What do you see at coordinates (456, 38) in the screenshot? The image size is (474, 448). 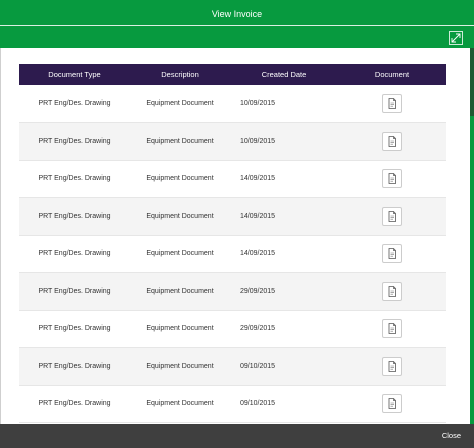 I see `expand-icon` at bounding box center [456, 38].